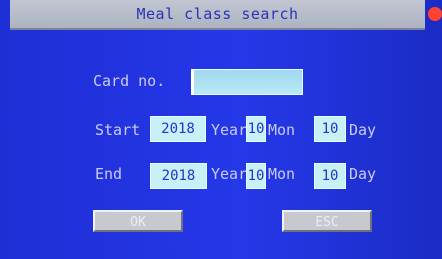 The image size is (442, 259). I want to click on end-day-unit: Day, so click(363, 174).